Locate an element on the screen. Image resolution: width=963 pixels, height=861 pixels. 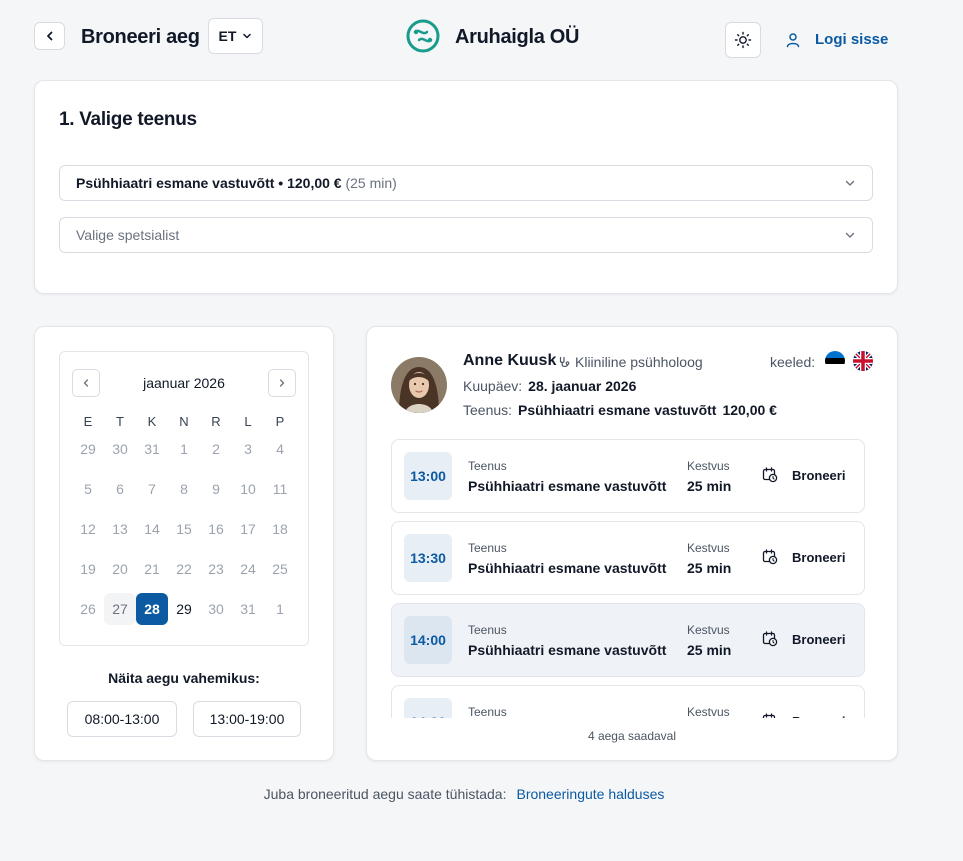
slot-time: 14:00 is located at coordinates (428, 640).